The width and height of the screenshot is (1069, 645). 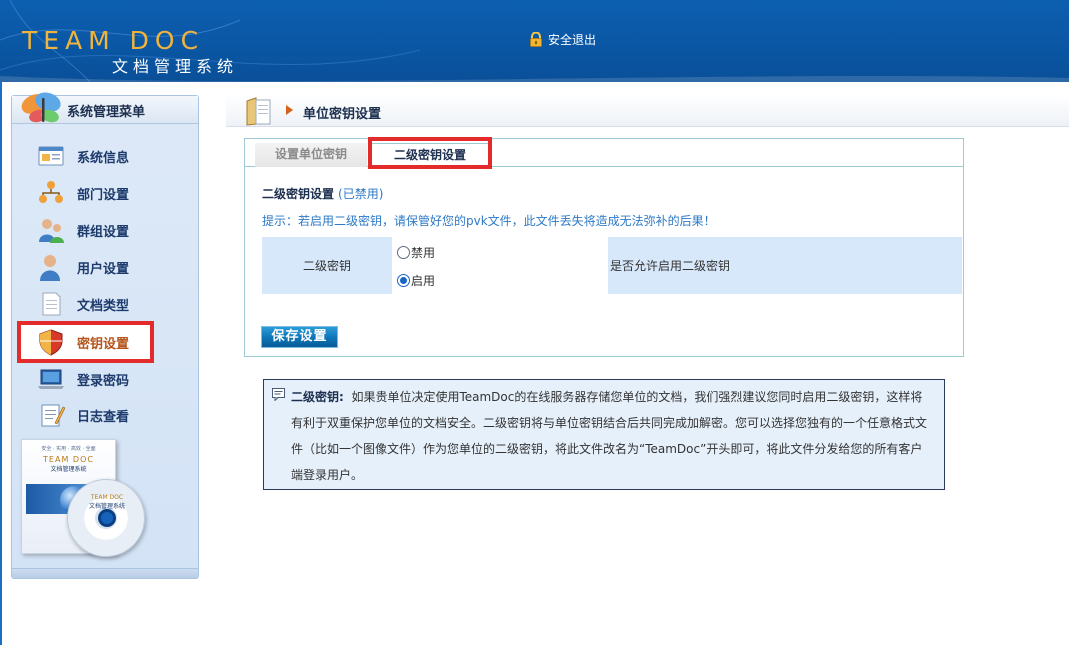 What do you see at coordinates (423, 281) in the screenshot?
I see `radio-enable-label: 启用` at bounding box center [423, 281].